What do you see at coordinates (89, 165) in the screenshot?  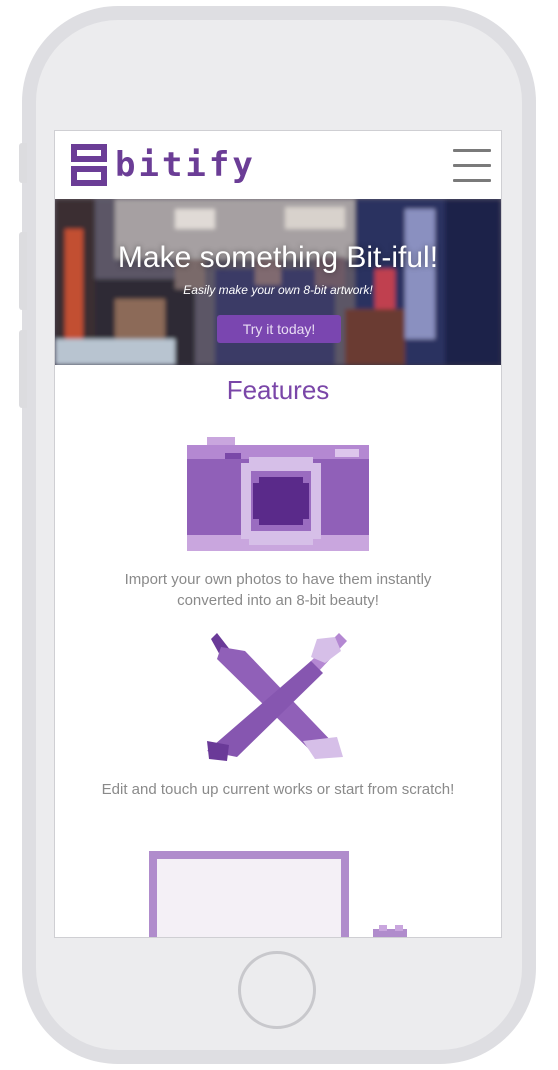 I see `8-pixel-logo-icon` at bounding box center [89, 165].